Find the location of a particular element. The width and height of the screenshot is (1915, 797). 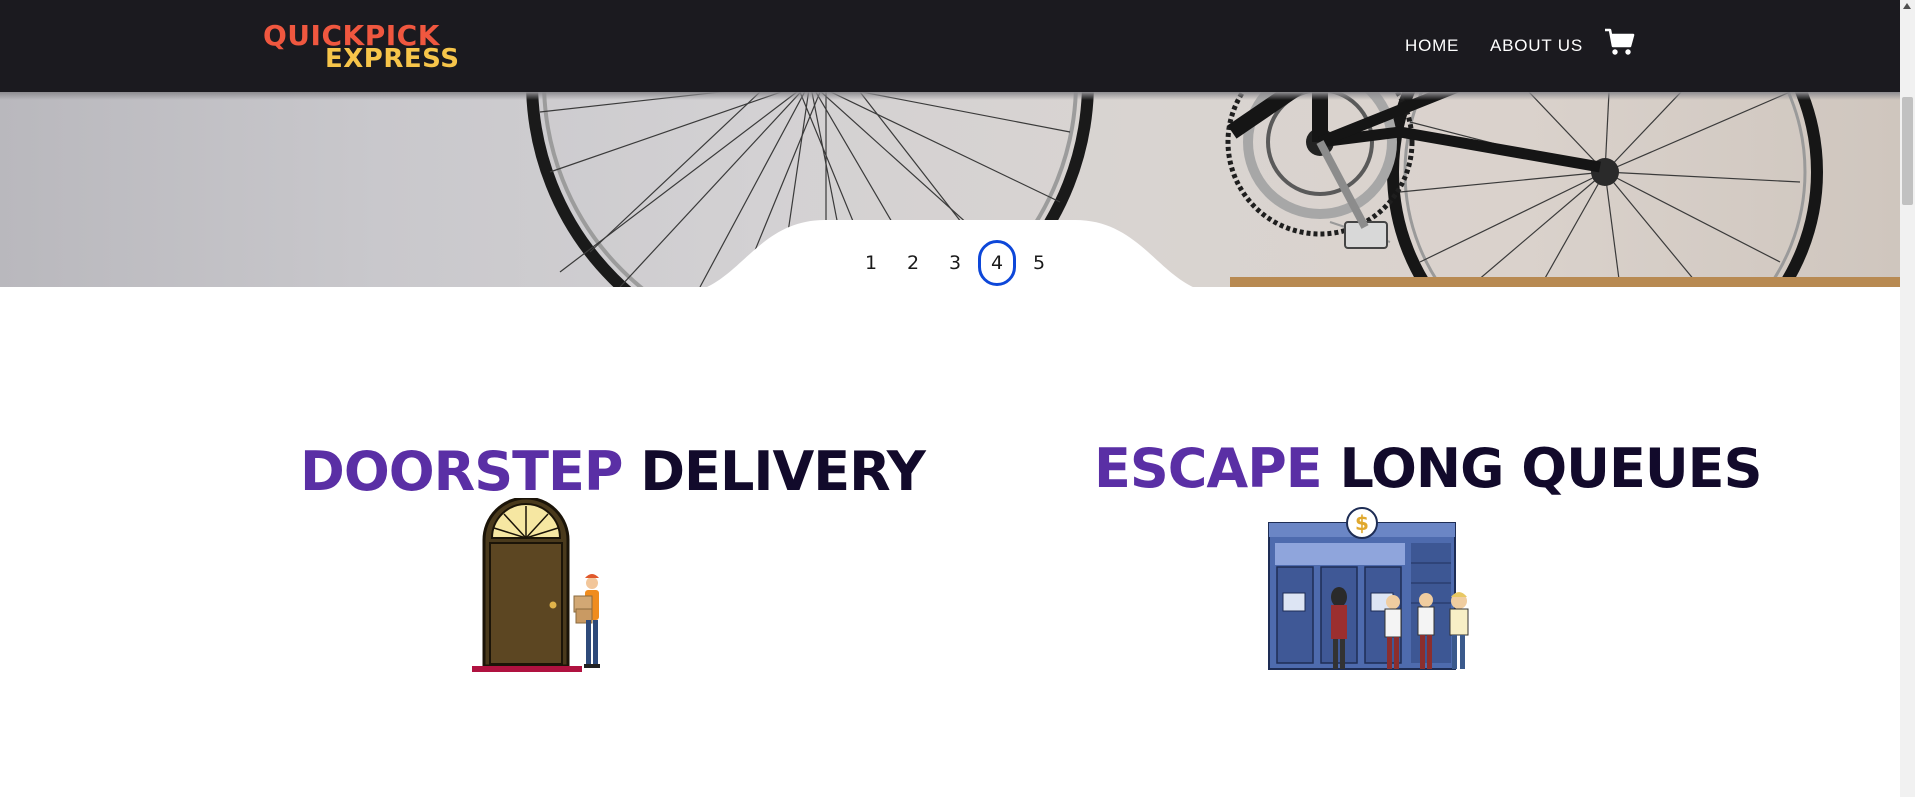

feature-title-rest: DELIVERY is located at coordinates (783, 471).